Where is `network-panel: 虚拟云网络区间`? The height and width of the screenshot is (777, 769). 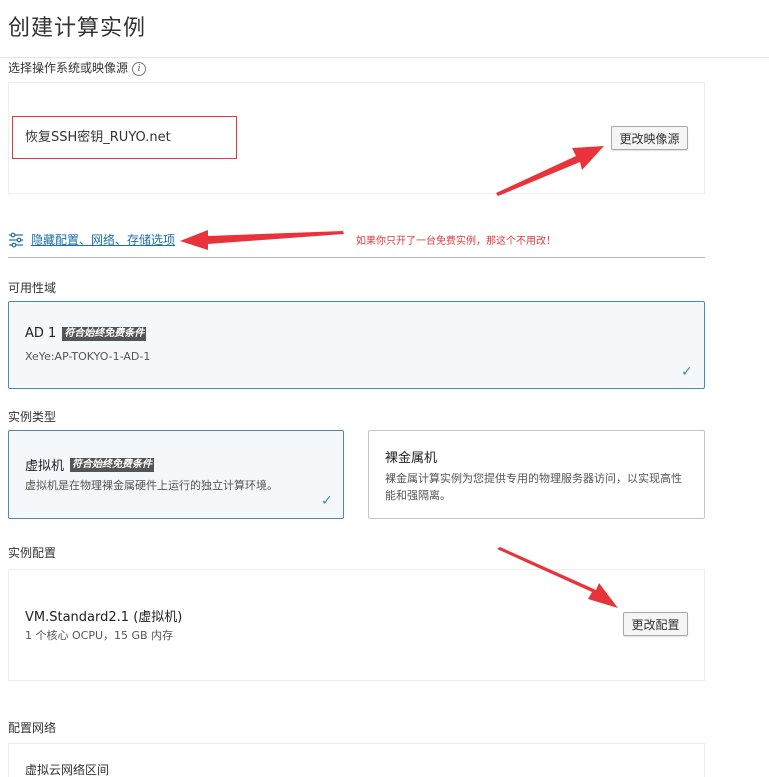
network-panel: 虚拟云网络区间 is located at coordinates (356, 760).